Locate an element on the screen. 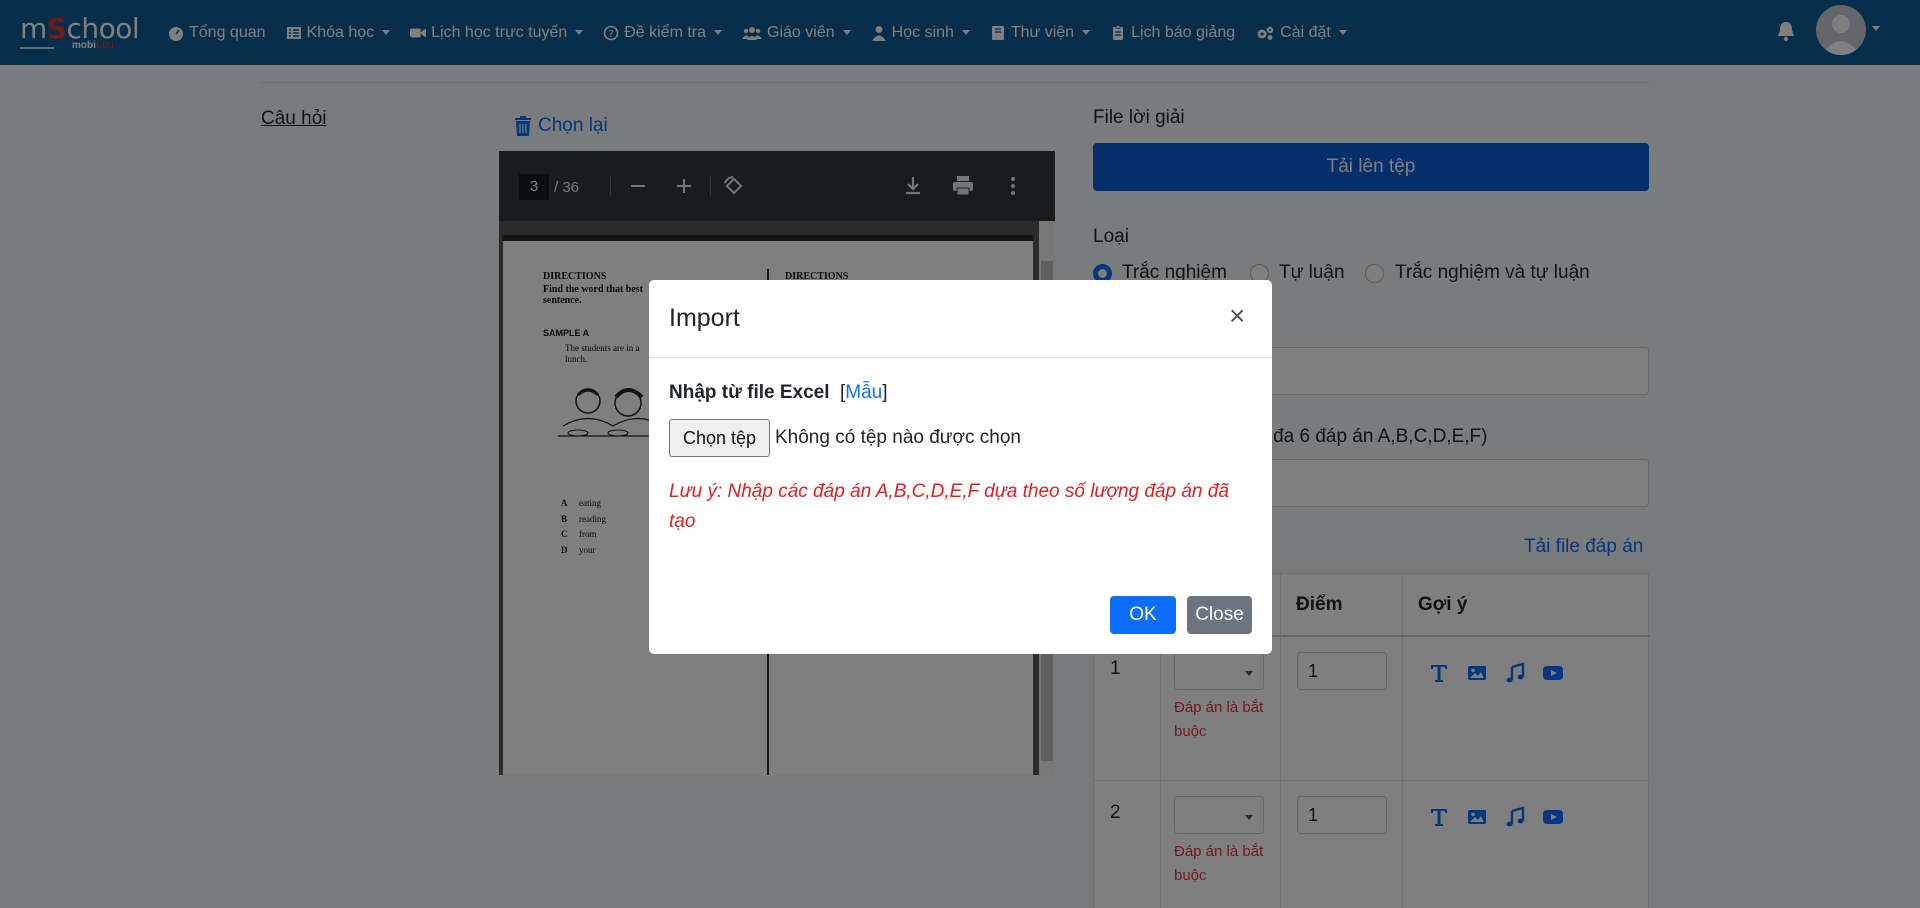 The width and height of the screenshot is (1920, 908). template-link-wrapper: [Mẫu] is located at coordinates (864, 392).